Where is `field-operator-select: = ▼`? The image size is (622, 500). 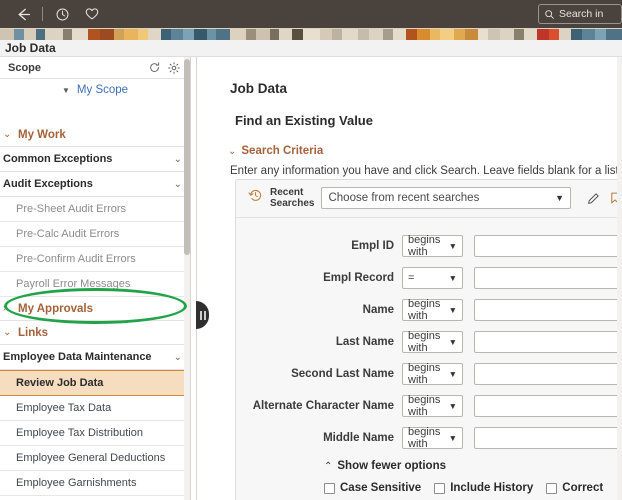
field-operator-select: = ▼ is located at coordinates (432, 278).